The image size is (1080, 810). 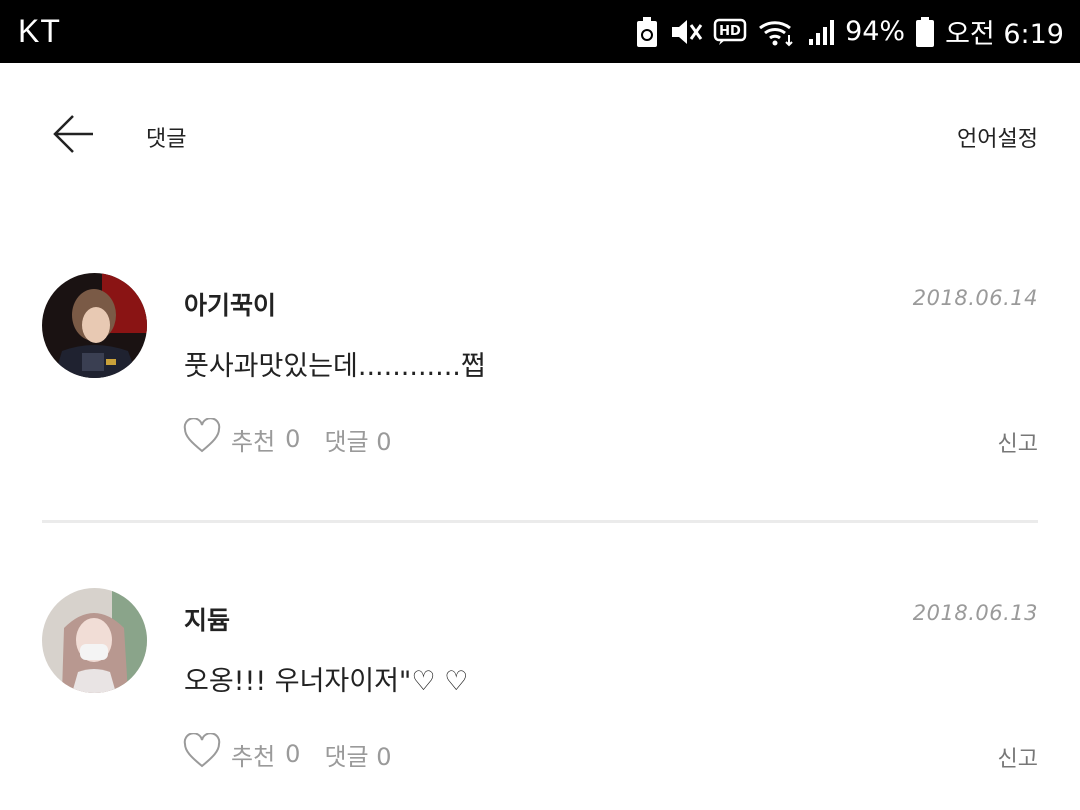 I want to click on back-button, so click(x=73, y=136).